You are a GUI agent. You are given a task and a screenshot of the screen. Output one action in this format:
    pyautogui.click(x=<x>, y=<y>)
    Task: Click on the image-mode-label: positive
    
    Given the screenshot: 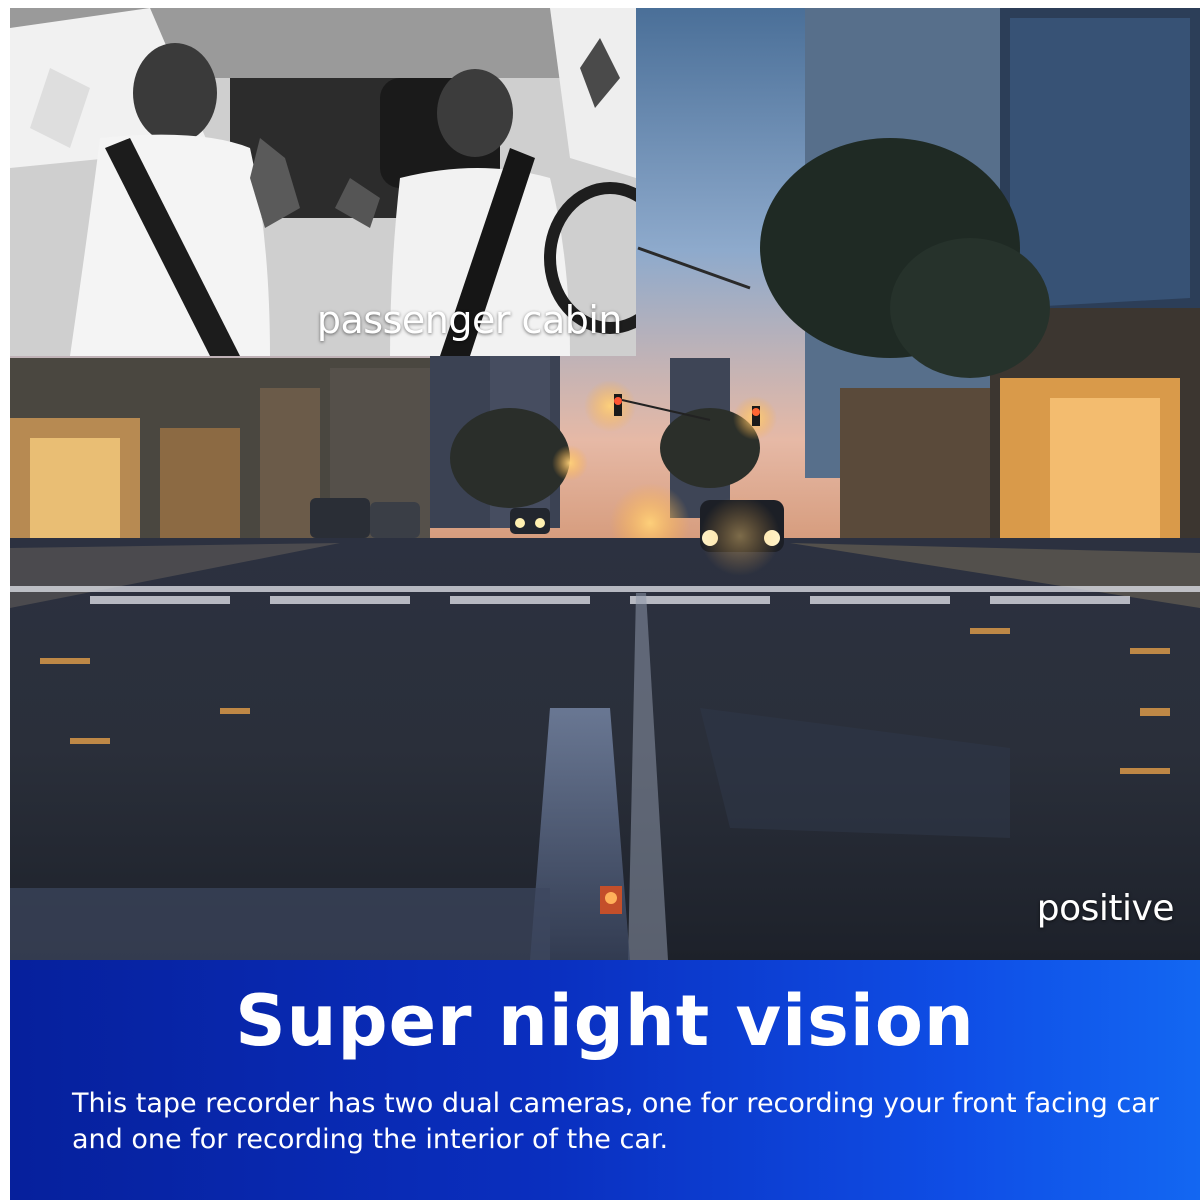 What is the action you would take?
    pyautogui.click(x=1105, y=908)
    